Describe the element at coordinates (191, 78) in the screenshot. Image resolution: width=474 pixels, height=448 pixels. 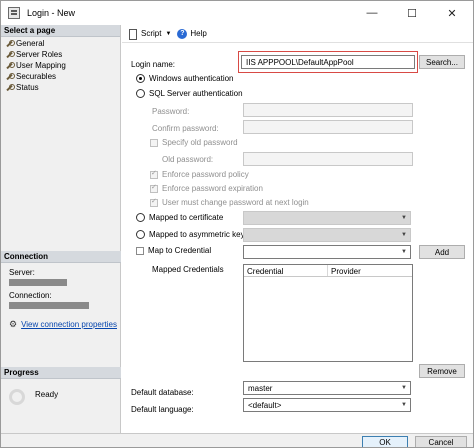
I see `windows-auth-label: Windows authentication` at that location.